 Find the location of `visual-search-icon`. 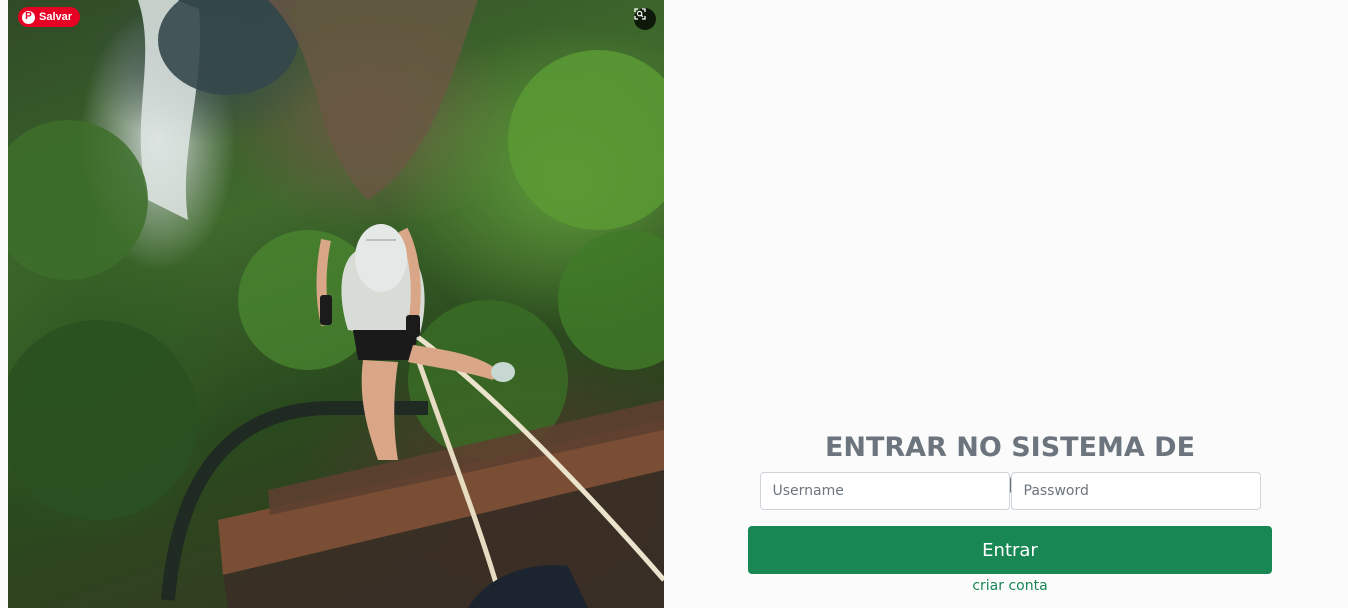

visual-search-icon is located at coordinates (640, 14).